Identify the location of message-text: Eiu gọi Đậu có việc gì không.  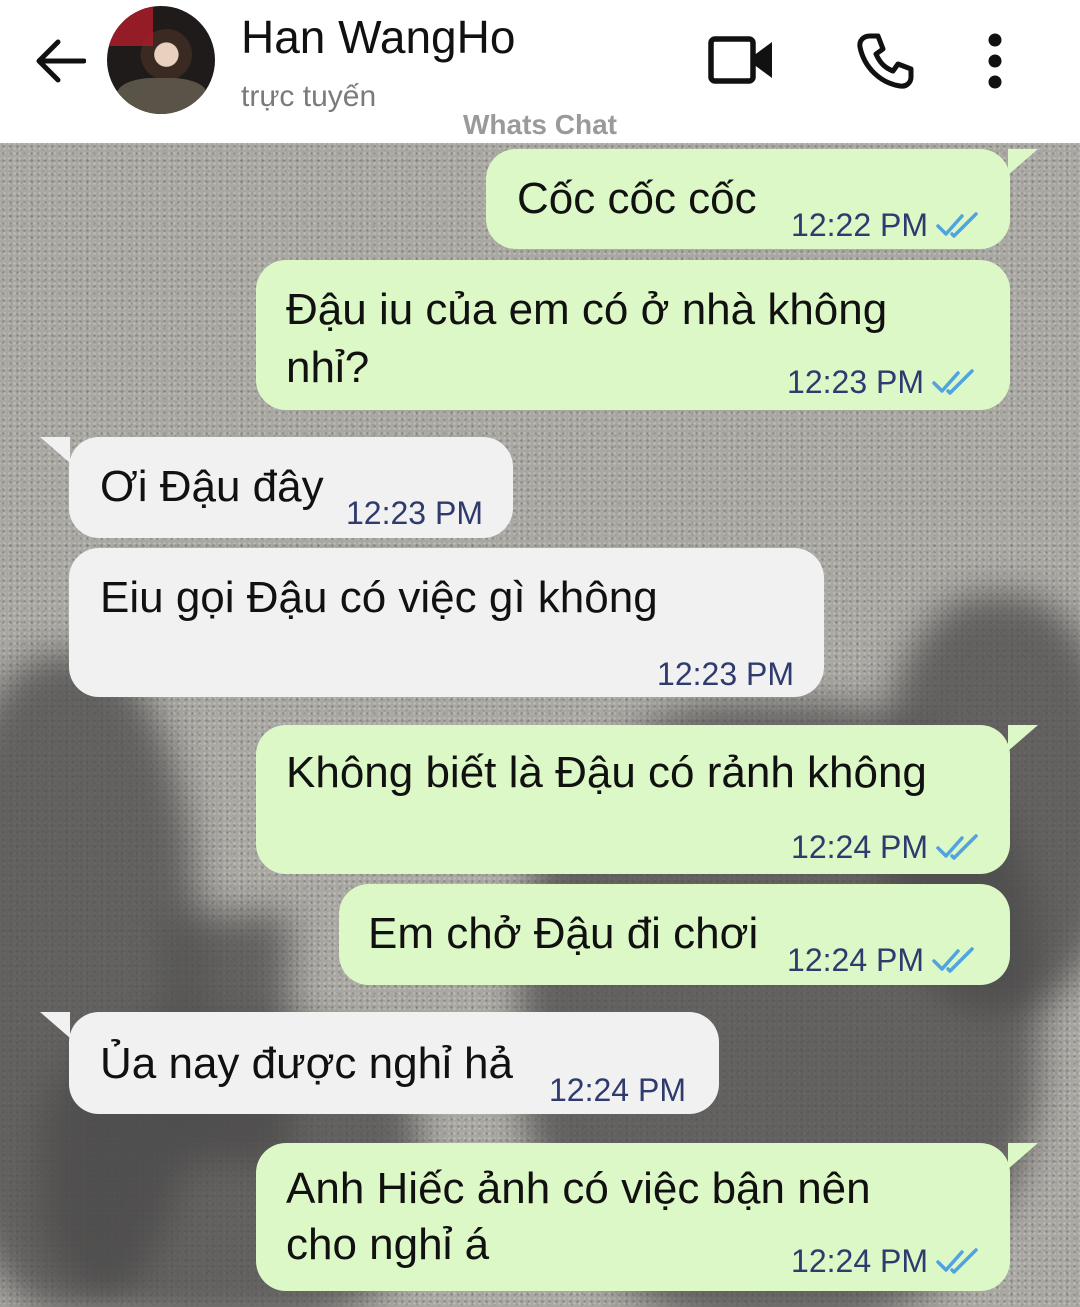
(379, 597).